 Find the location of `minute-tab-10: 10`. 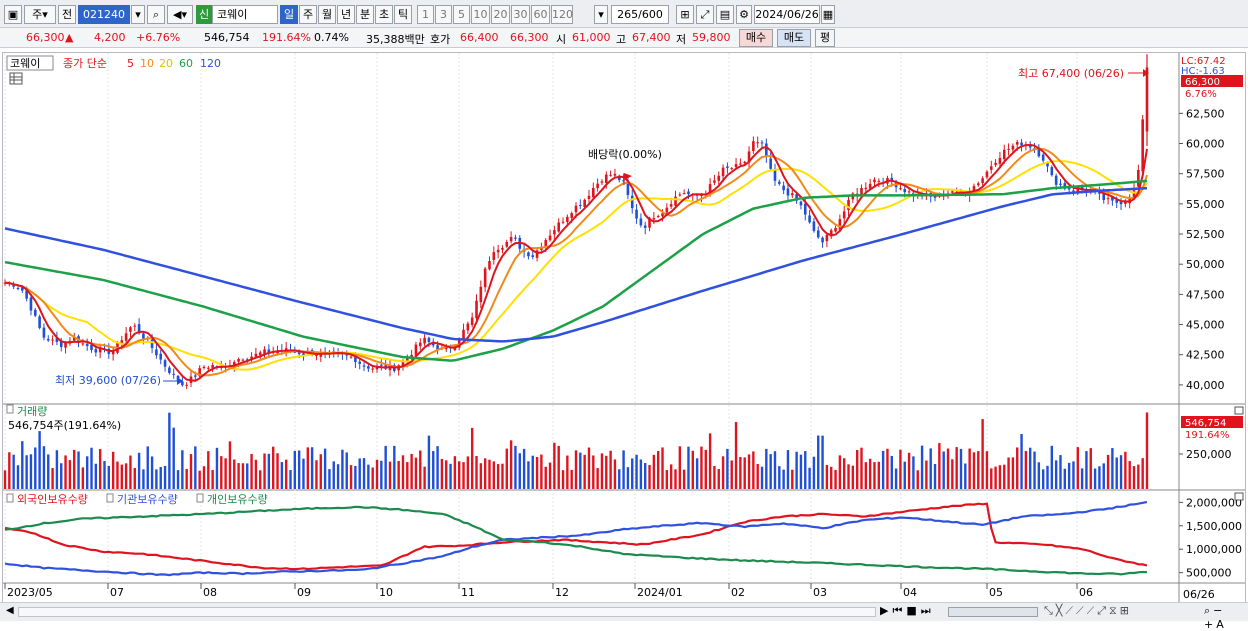

minute-tab-10: 10 is located at coordinates (480, 14).